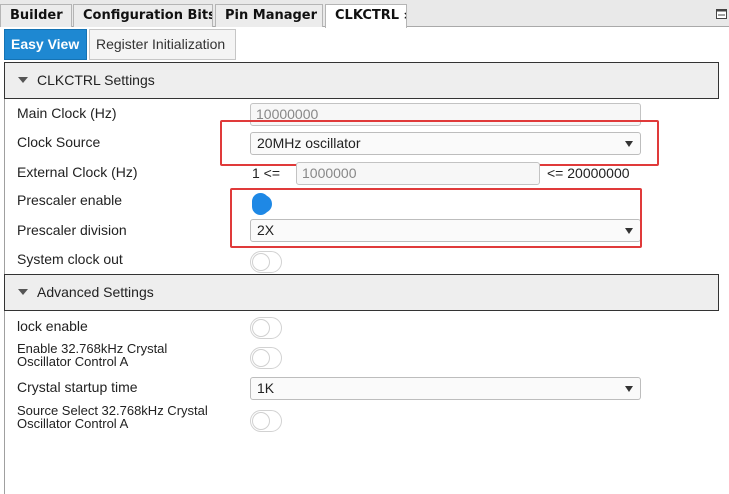 The image size is (729, 494). I want to click on tab-label: CLKCTRL, so click(367, 15).